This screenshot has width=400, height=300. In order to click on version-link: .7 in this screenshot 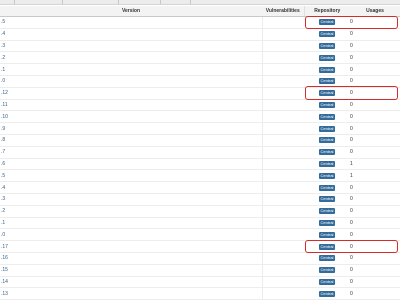, I will do `click(2, 152)`.